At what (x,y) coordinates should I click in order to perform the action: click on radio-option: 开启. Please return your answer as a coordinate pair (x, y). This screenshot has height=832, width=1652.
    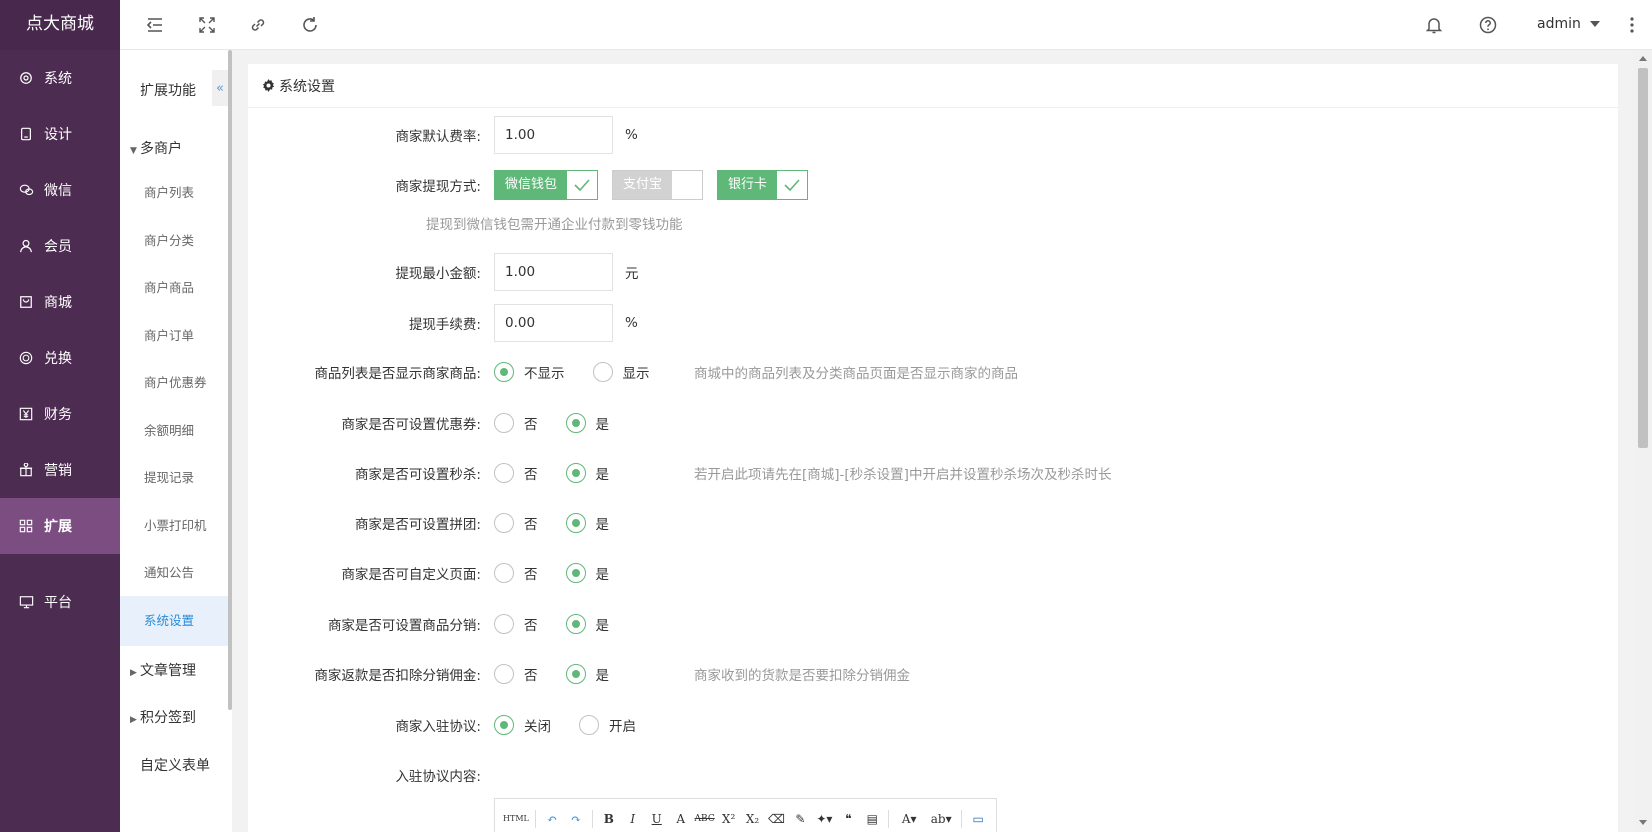
    Looking at the image, I should click on (607, 725).